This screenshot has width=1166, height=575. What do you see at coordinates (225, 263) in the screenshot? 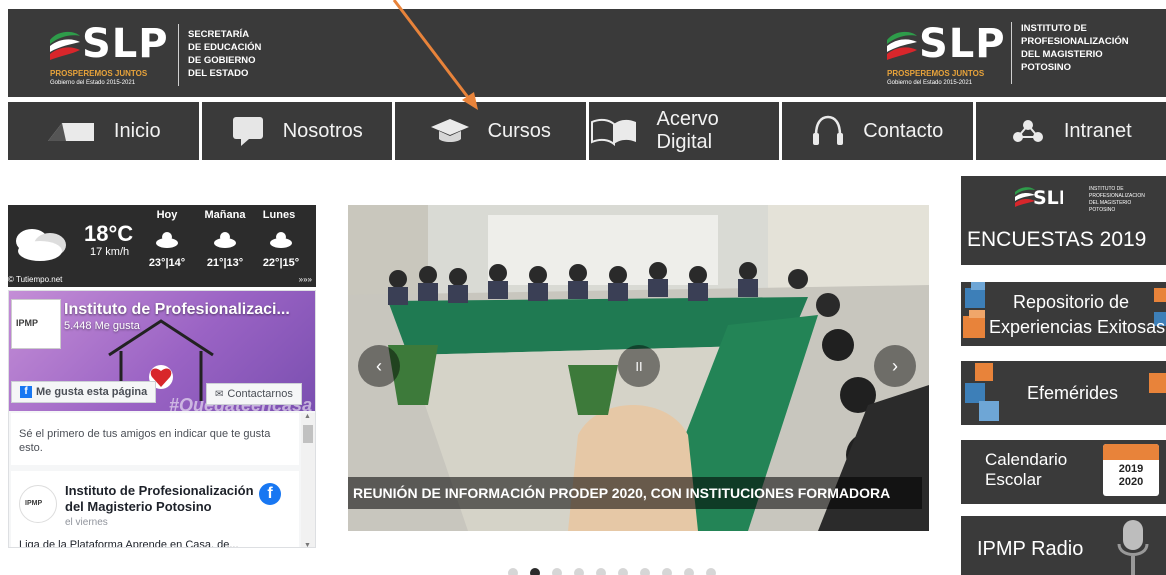
I see `weather-range: 21°|13°` at bounding box center [225, 263].